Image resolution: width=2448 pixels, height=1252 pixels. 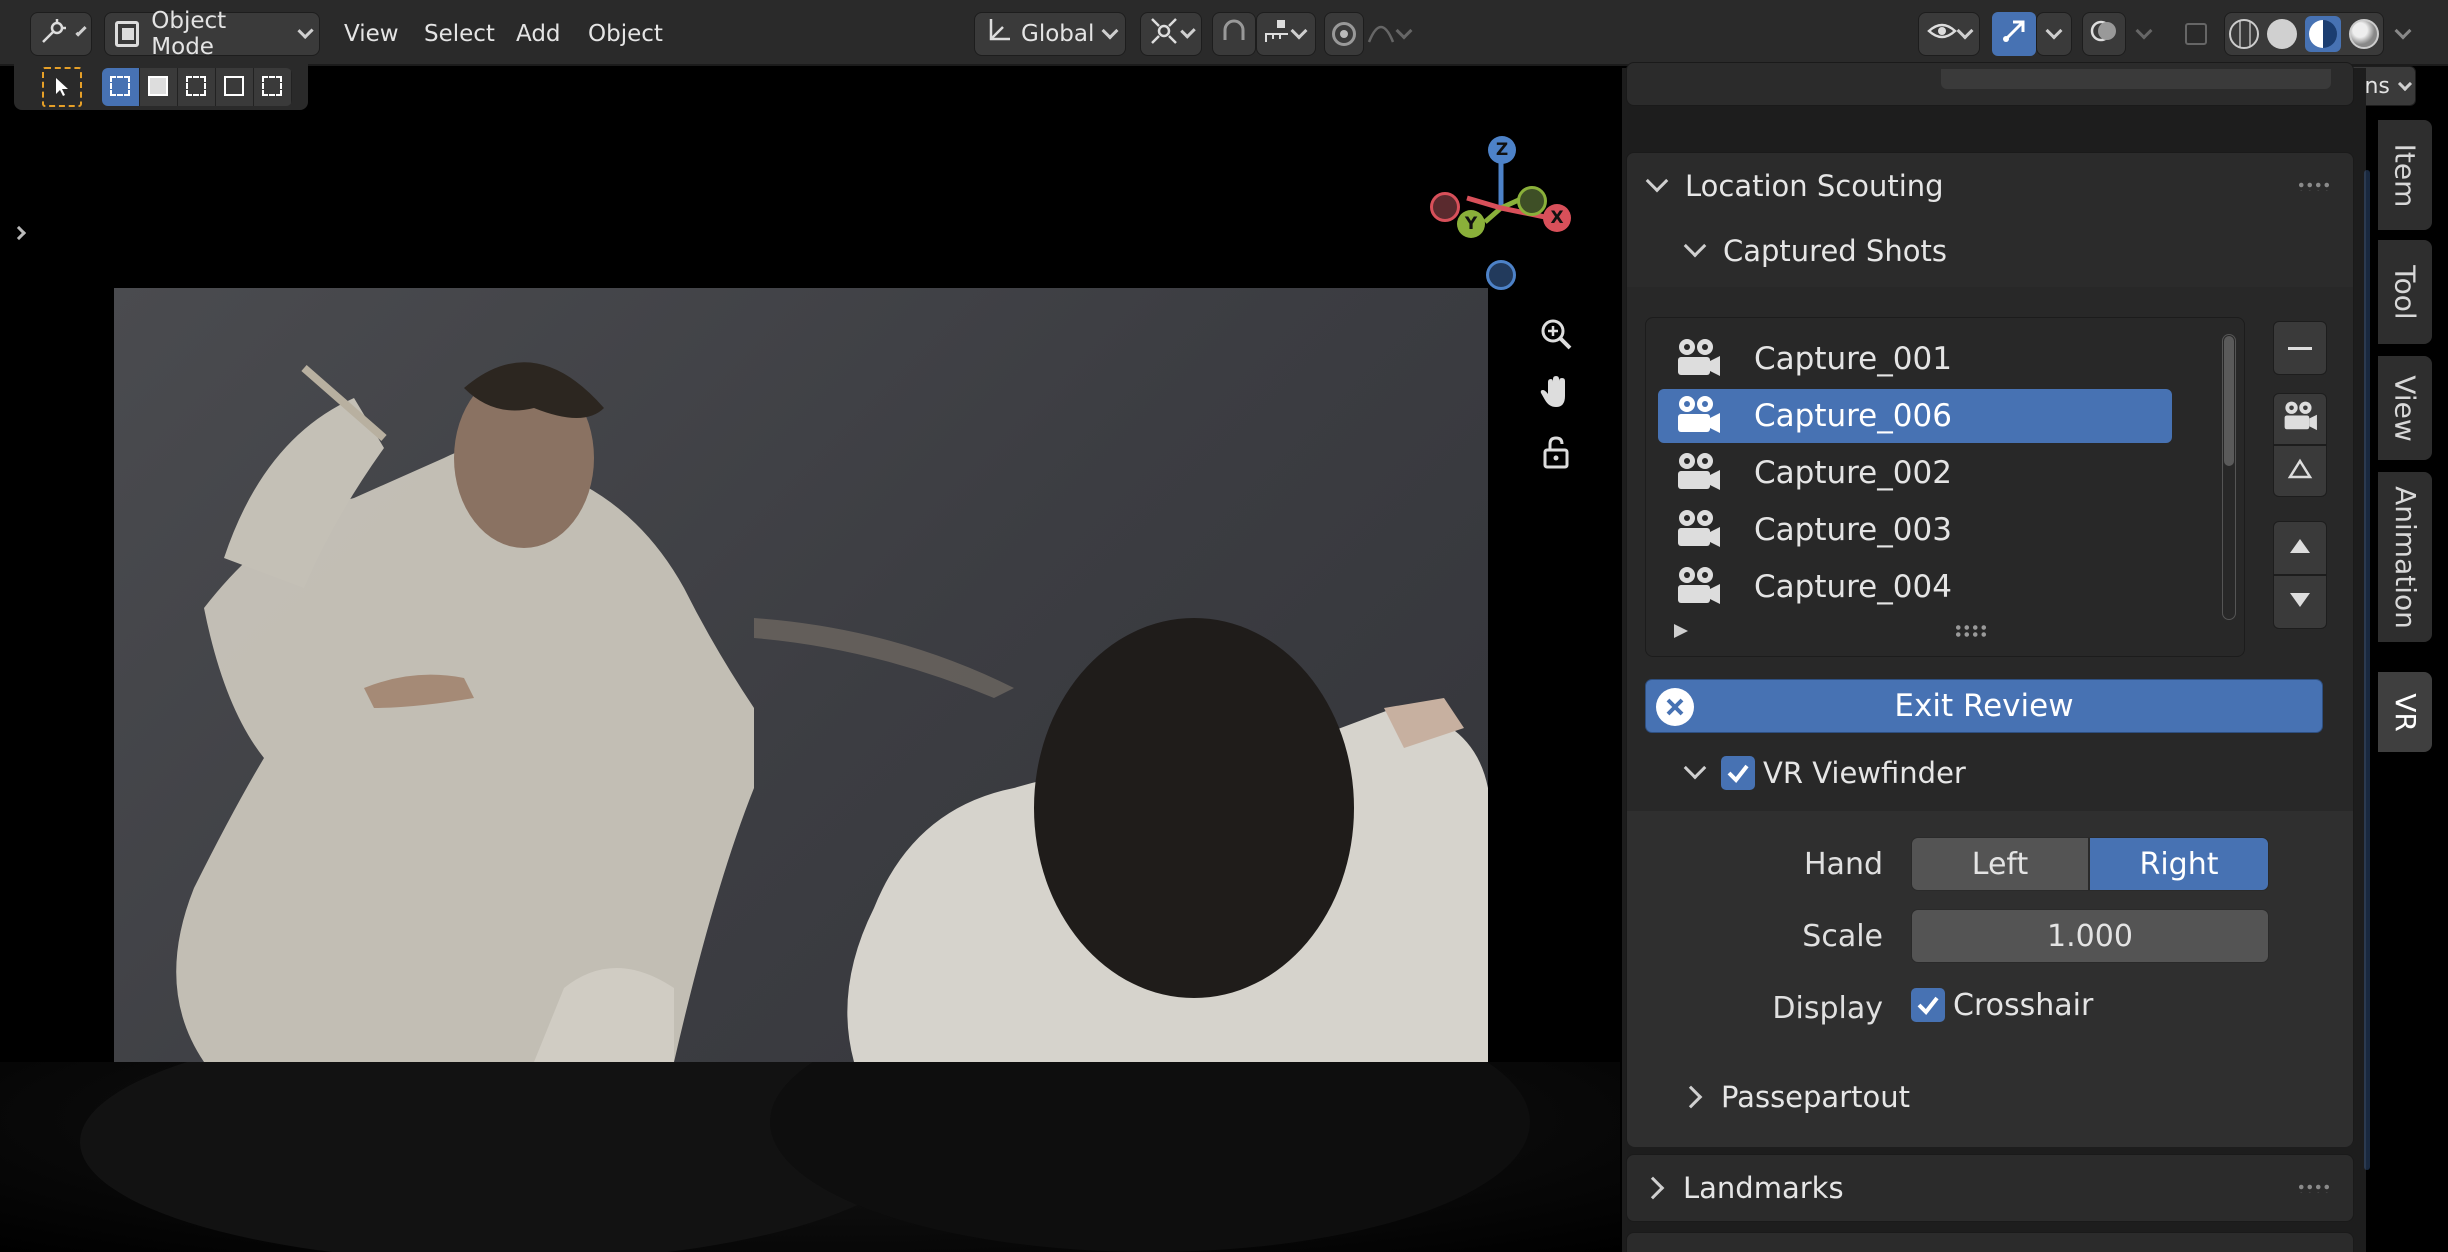 What do you see at coordinates (2405, 408) in the screenshot?
I see `tab-view: View` at bounding box center [2405, 408].